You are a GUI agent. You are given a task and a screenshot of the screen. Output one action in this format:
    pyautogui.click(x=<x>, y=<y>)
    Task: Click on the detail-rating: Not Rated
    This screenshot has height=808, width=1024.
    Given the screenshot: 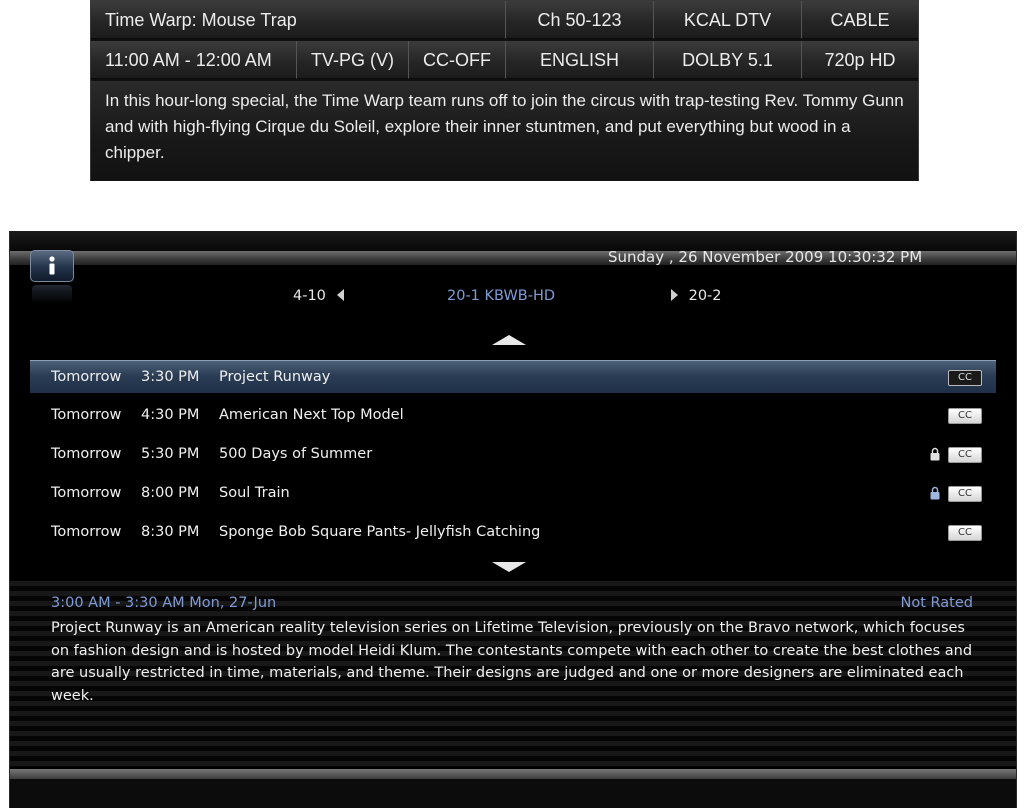 What is the action you would take?
    pyautogui.click(x=936, y=603)
    